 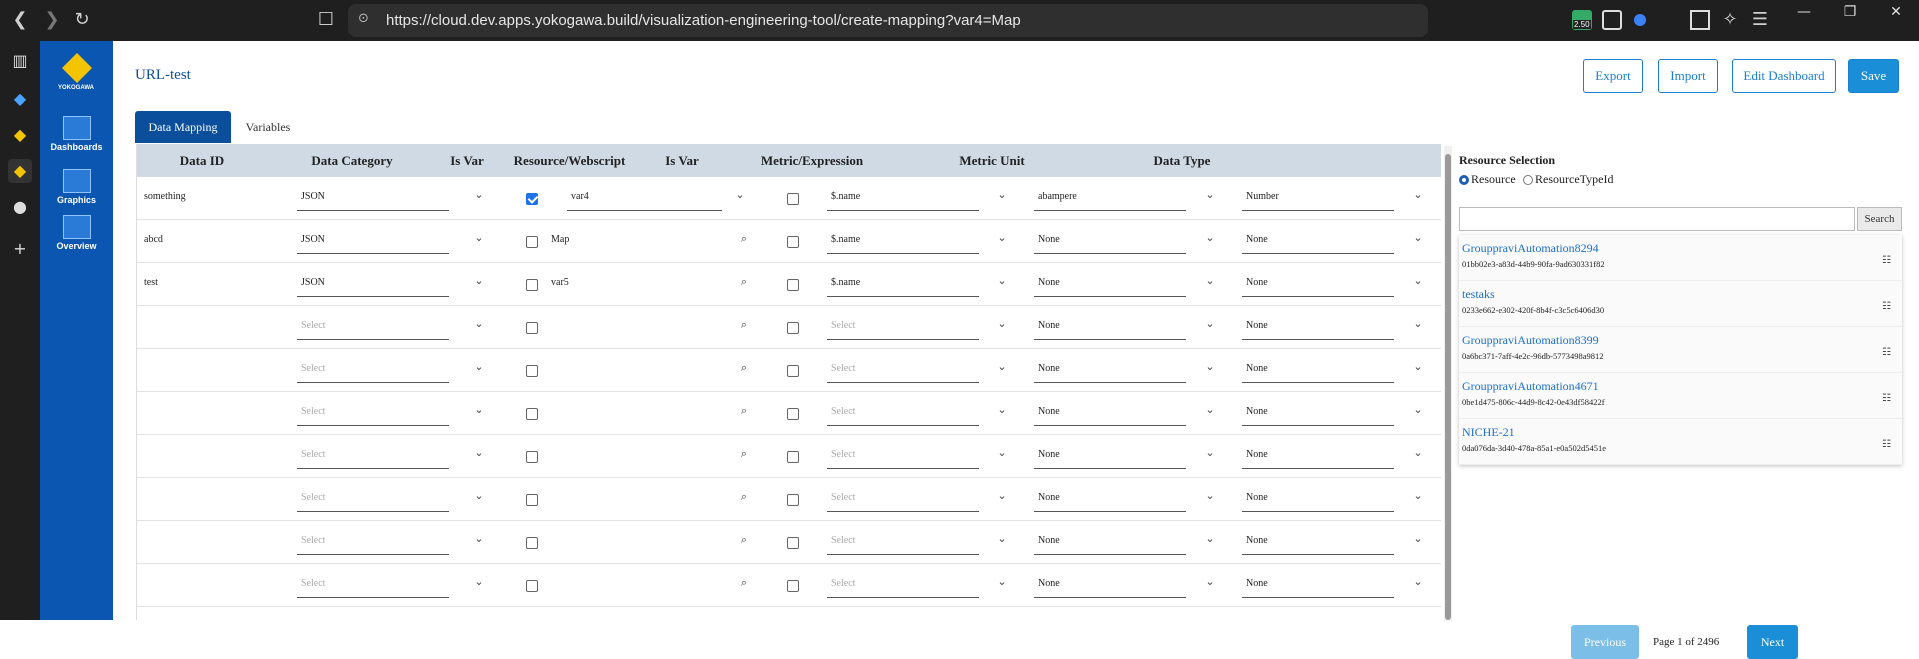 What do you see at coordinates (1730, 20) in the screenshot?
I see `copilot-icon: ✧` at bounding box center [1730, 20].